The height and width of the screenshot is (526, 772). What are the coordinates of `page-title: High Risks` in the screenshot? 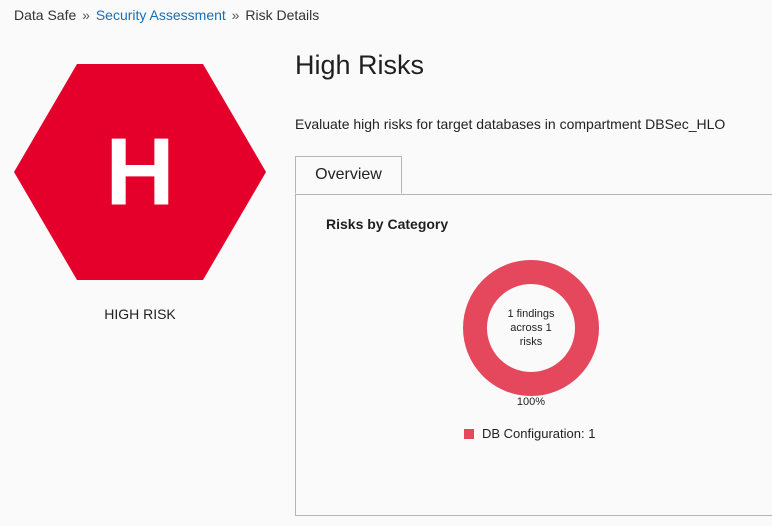 It's located at (360, 65).